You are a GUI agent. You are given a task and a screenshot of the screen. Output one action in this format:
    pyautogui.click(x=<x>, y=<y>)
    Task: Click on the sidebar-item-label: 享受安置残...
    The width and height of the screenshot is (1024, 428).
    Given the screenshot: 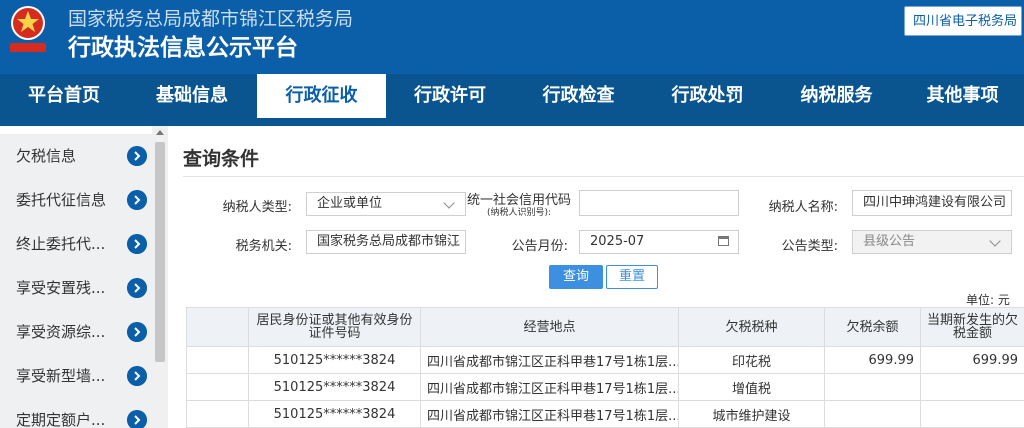 What is the action you would take?
    pyautogui.click(x=61, y=288)
    